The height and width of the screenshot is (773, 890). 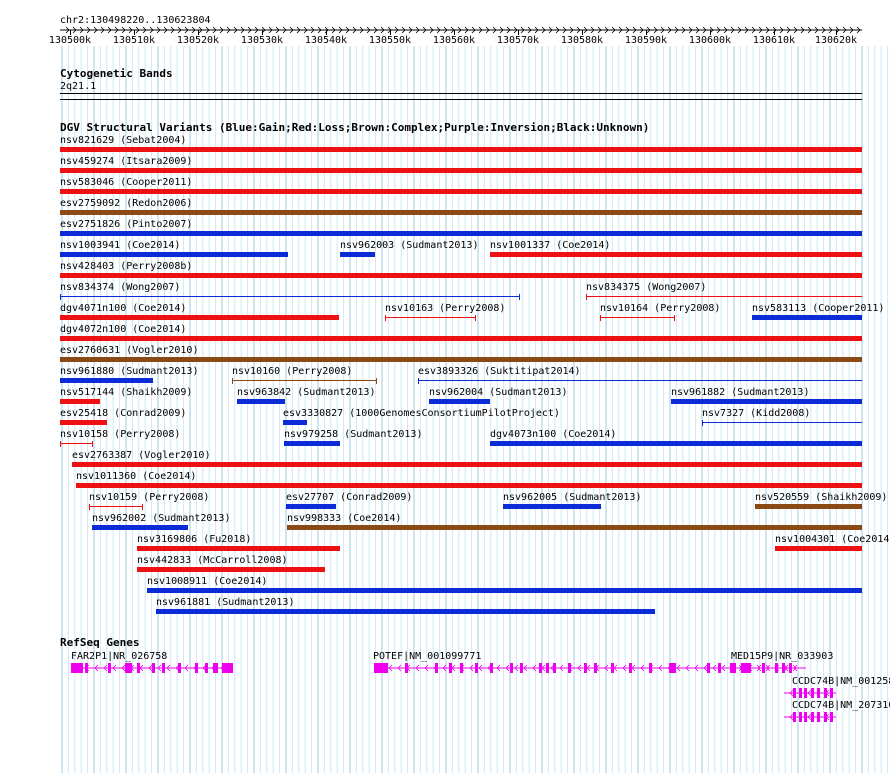 What do you see at coordinates (572, 497) in the screenshot?
I see `dgv-variant-label: nsv962005 (Sudmant2013)` at bounding box center [572, 497].